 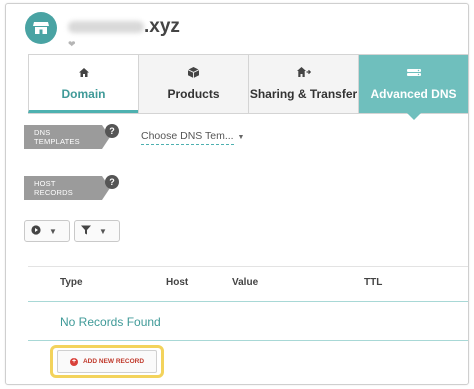 I want to click on filter-icon, so click(x=86, y=231).